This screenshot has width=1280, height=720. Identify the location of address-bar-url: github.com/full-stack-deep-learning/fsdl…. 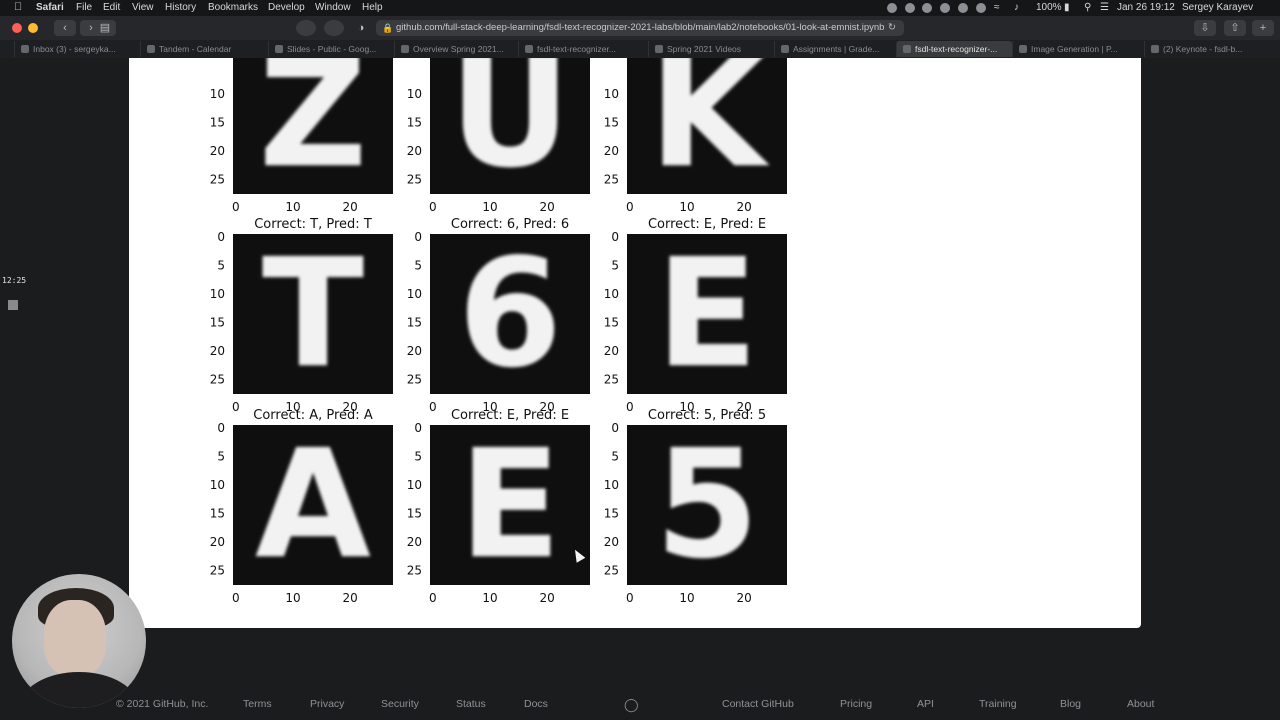
(640, 27).